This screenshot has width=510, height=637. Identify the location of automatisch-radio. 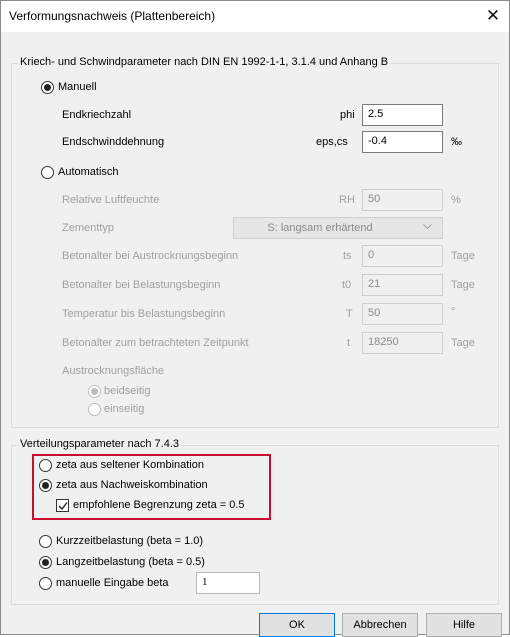
(47, 172).